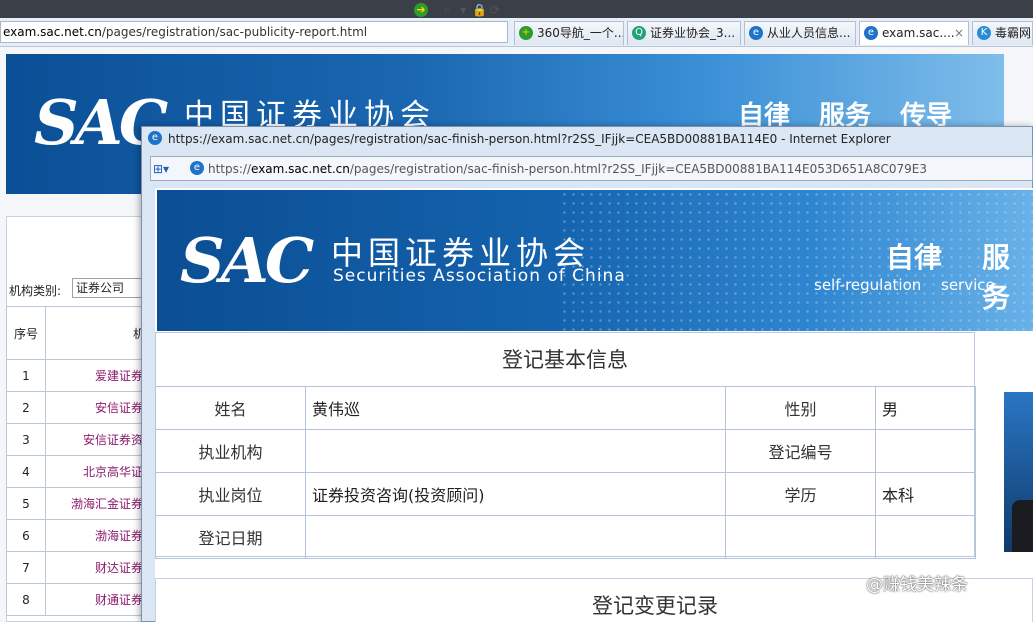  Describe the element at coordinates (925, 494) in the screenshot. I see `field-value: 本科` at that location.